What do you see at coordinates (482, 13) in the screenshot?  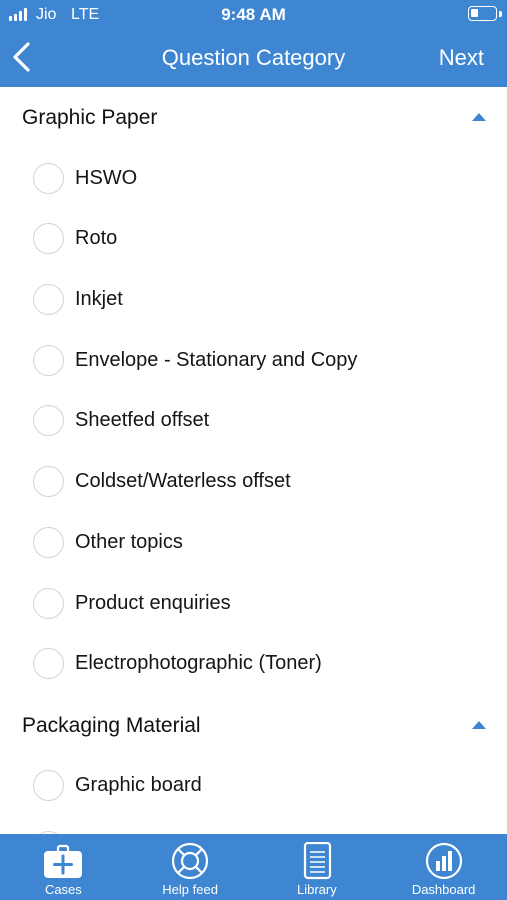 I see `battery-icon` at bounding box center [482, 13].